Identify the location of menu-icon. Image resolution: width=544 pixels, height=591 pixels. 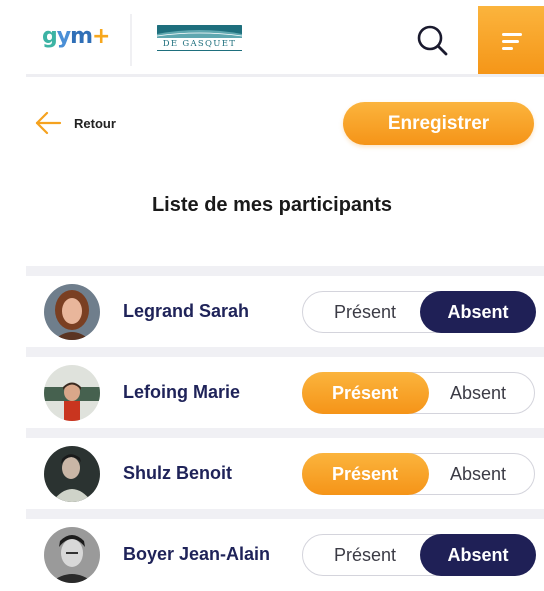
(512, 34).